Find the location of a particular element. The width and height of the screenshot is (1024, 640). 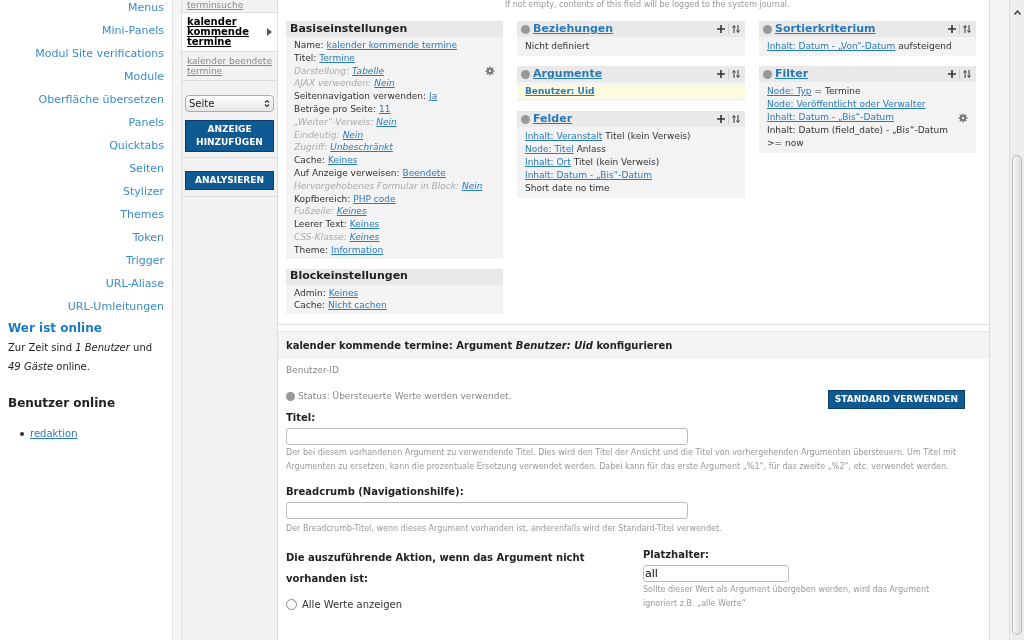

block-title: Wer ist online is located at coordinates (55, 328).